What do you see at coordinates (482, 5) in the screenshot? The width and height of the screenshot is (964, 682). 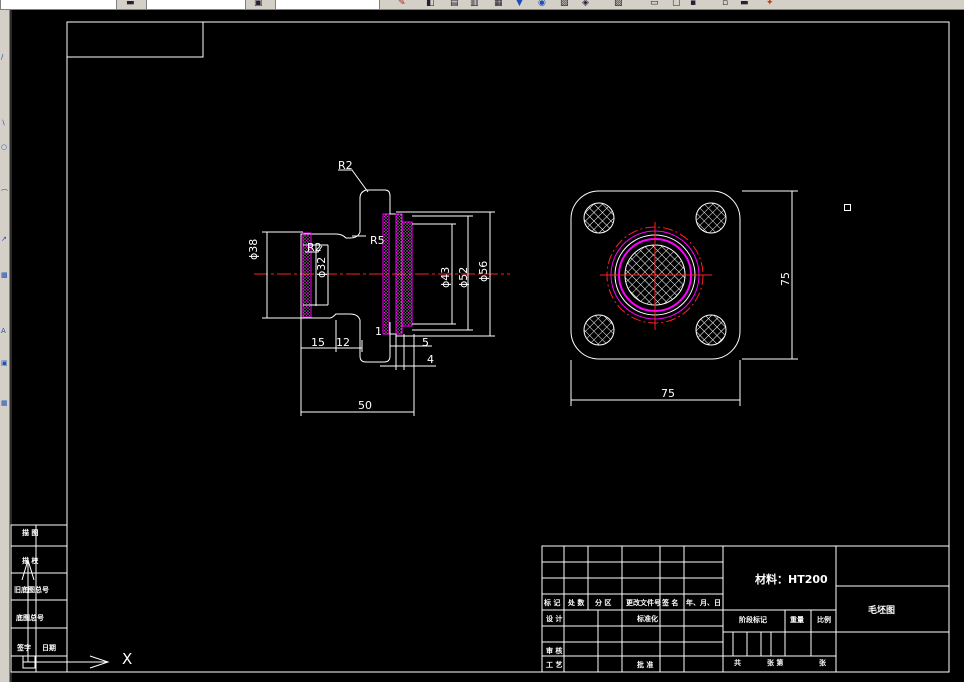 I see `toolbar: ▬ ▣ ✎ ◧ ▤ ▥ ▦ ▼ ◉ ▧ ◈ ▨ ▭ ▢ ▪ ▫ ▬ ✦` at bounding box center [482, 5].